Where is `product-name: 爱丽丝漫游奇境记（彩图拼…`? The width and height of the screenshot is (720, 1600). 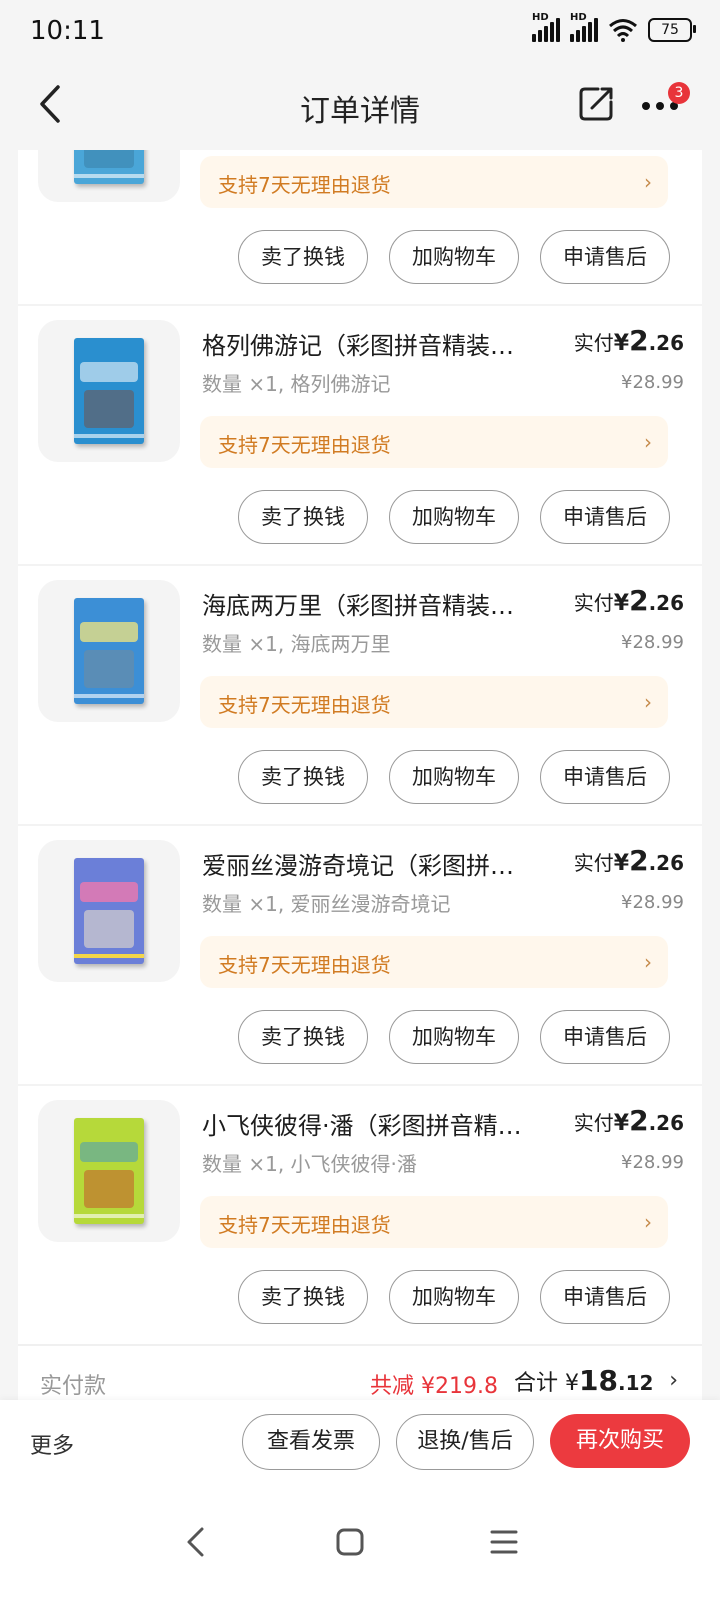 product-name: 爱丽丝漫游奇境记（彩图拼… is located at coordinates (382, 863).